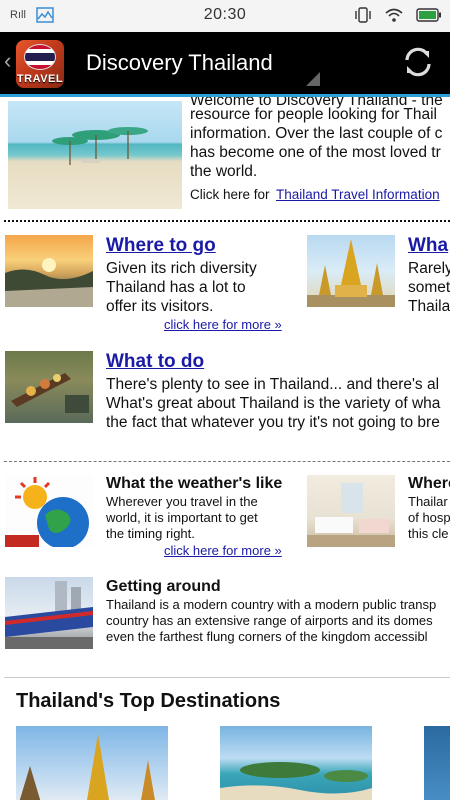  What do you see at coordinates (223, 324) in the screenshot?
I see `where-to-go-more-link: click here for more »` at bounding box center [223, 324].